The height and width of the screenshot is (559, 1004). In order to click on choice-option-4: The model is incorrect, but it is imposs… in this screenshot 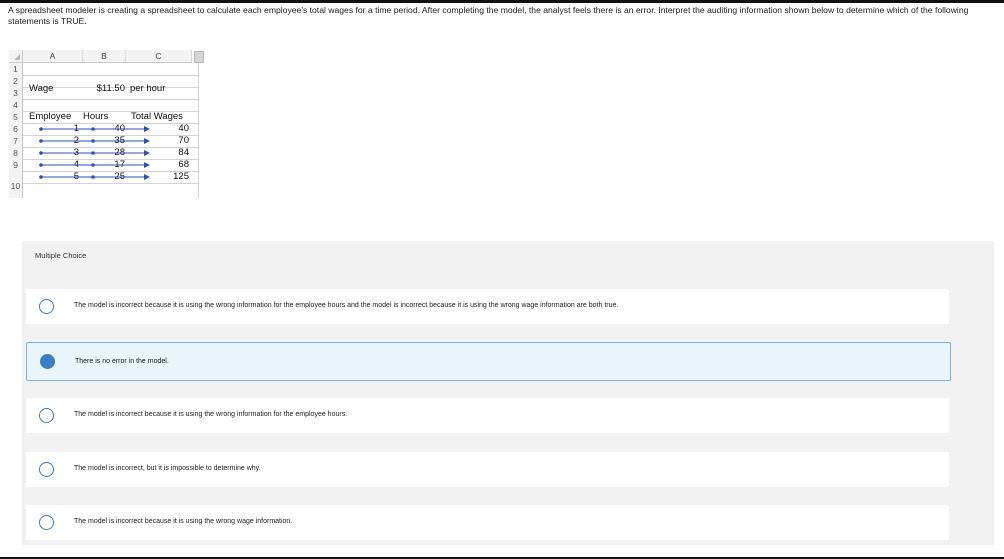, I will do `click(487, 469)`.